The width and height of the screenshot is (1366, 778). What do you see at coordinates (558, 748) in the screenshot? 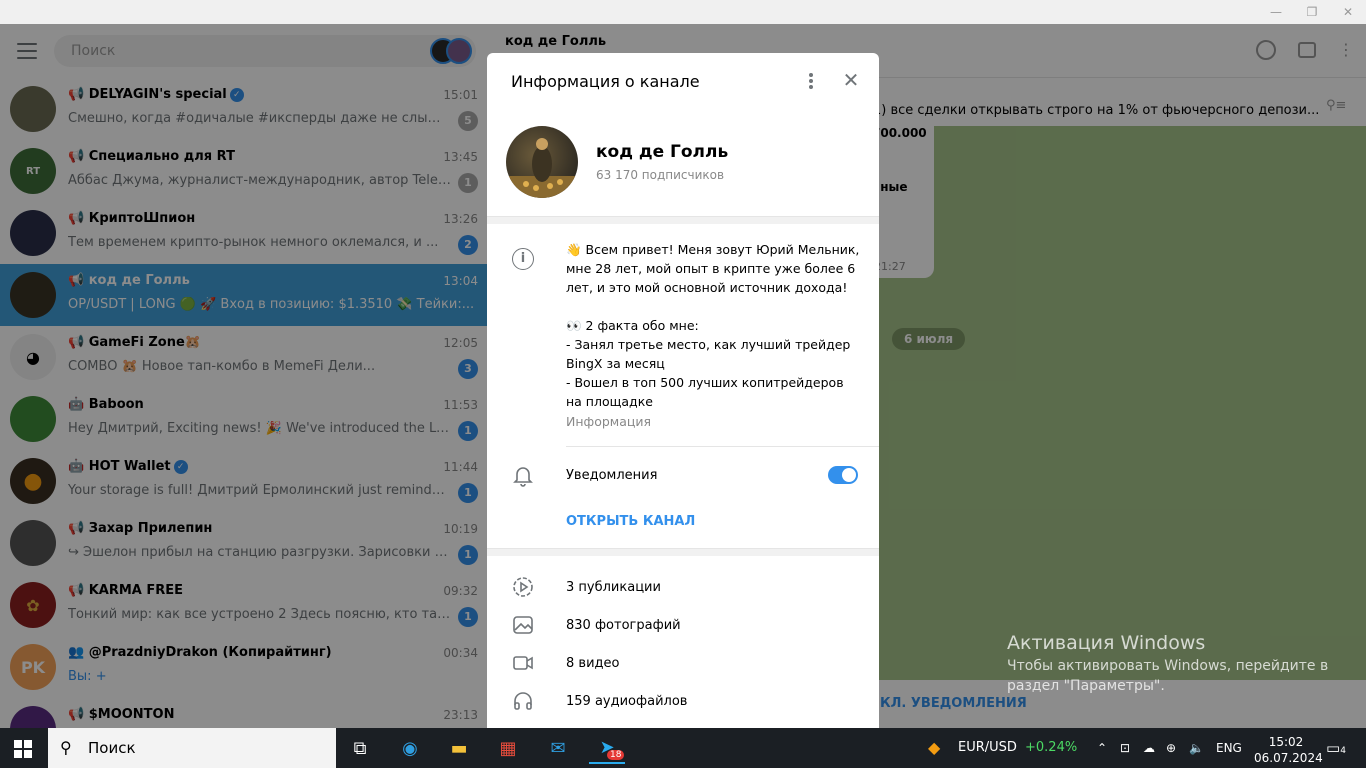
I see `mail-icon: ✉` at bounding box center [558, 748].